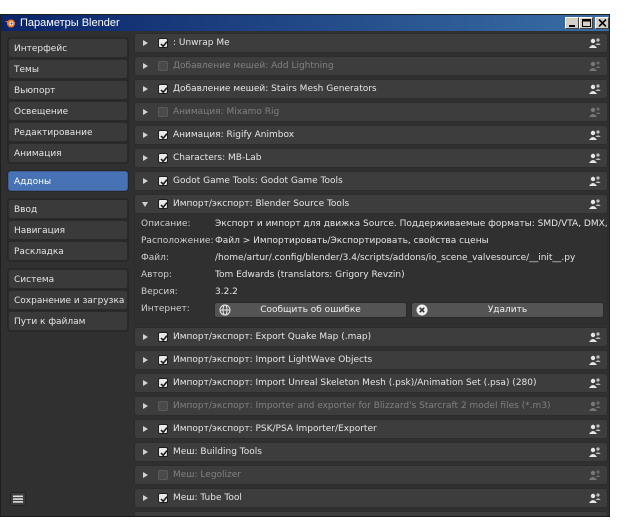 Image resolution: width=626 pixels, height=526 pixels. What do you see at coordinates (68, 181) in the screenshot?
I see `sidebar-item-addons: Аддоны` at bounding box center [68, 181].